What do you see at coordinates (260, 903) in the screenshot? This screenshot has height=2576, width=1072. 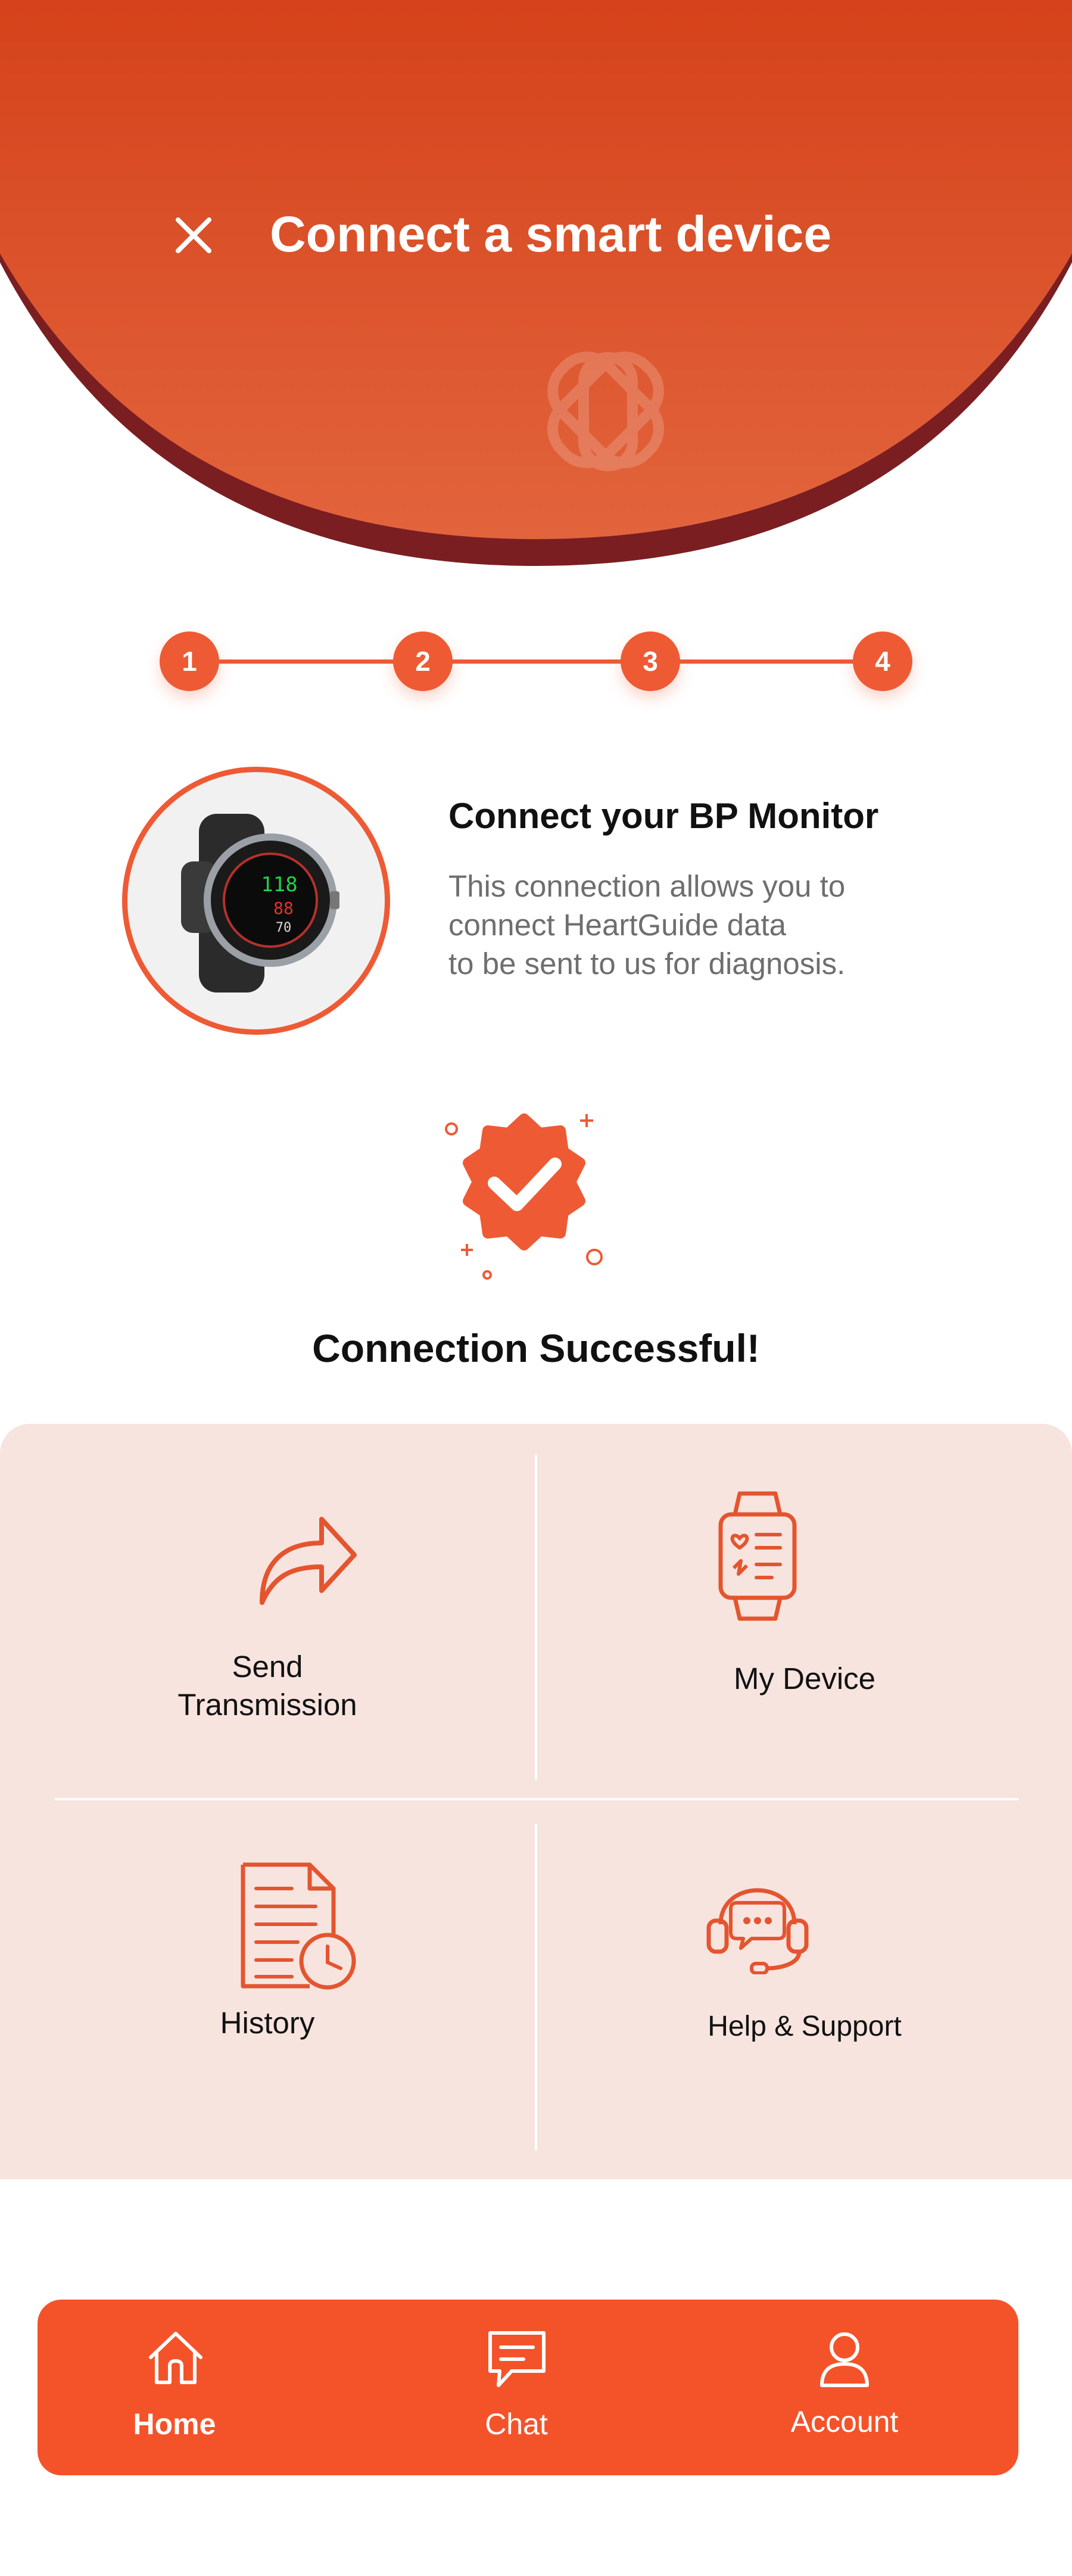 I see `smartwatch-image: 118 88 70` at bounding box center [260, 903].